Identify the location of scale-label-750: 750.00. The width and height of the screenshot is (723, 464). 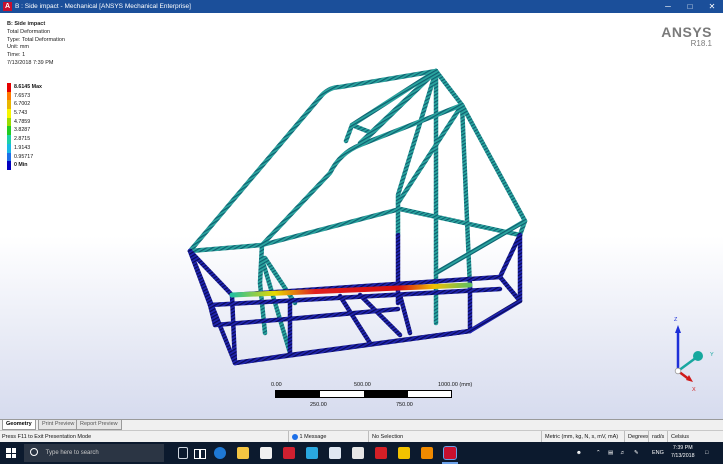
(404, 405).